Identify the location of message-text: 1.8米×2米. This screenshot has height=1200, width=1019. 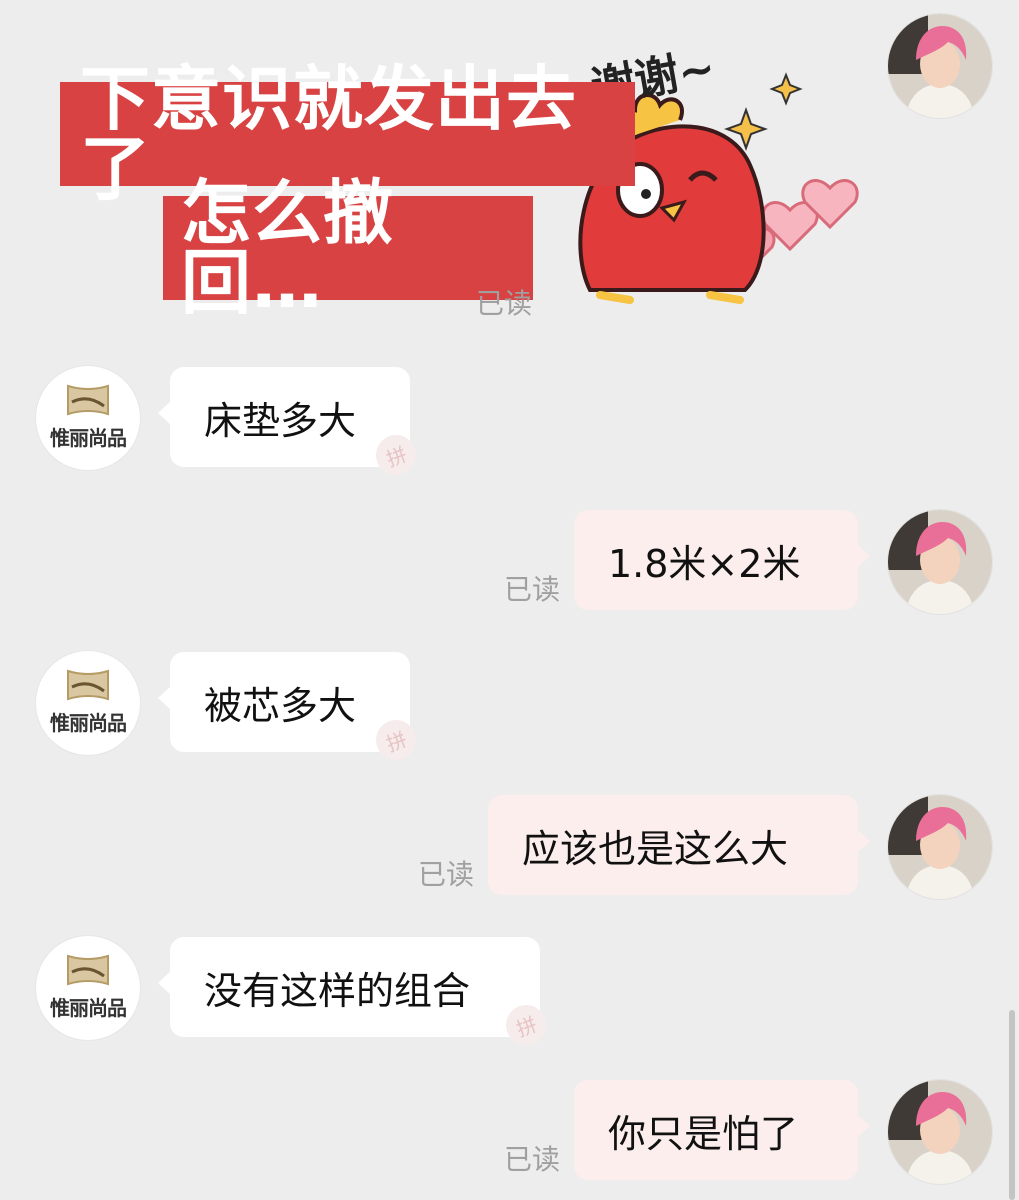
(704, 563).